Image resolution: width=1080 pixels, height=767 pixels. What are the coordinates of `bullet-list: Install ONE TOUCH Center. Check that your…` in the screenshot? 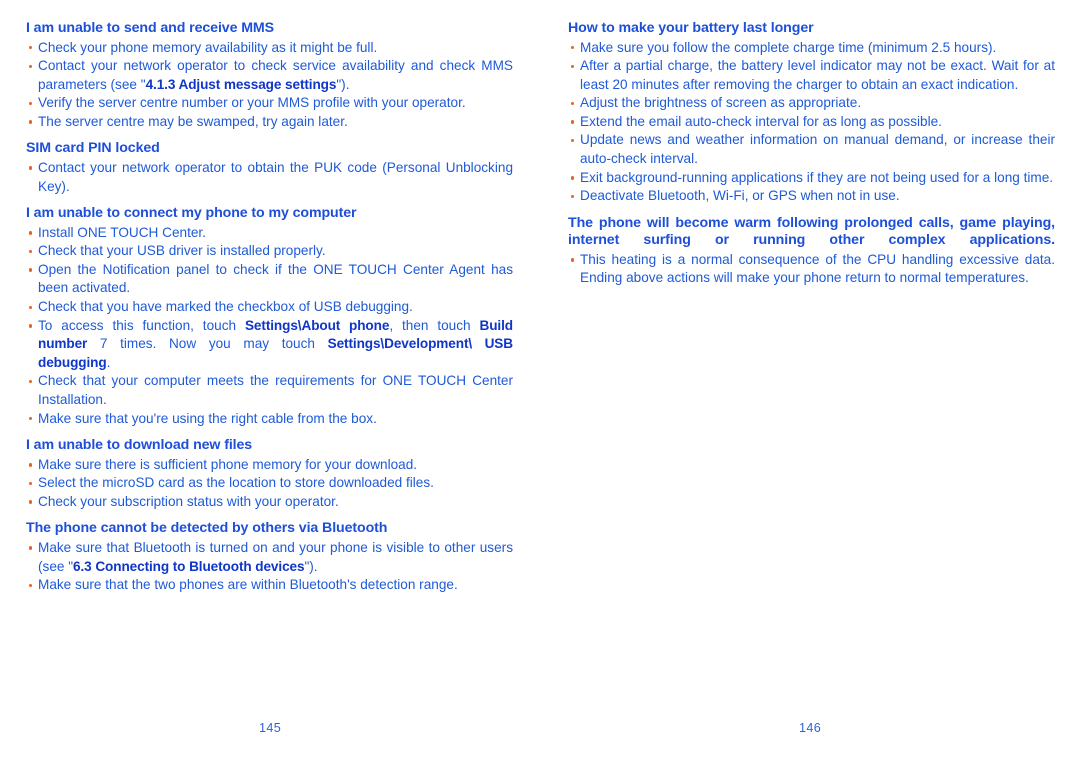 It's located at (269, 326).